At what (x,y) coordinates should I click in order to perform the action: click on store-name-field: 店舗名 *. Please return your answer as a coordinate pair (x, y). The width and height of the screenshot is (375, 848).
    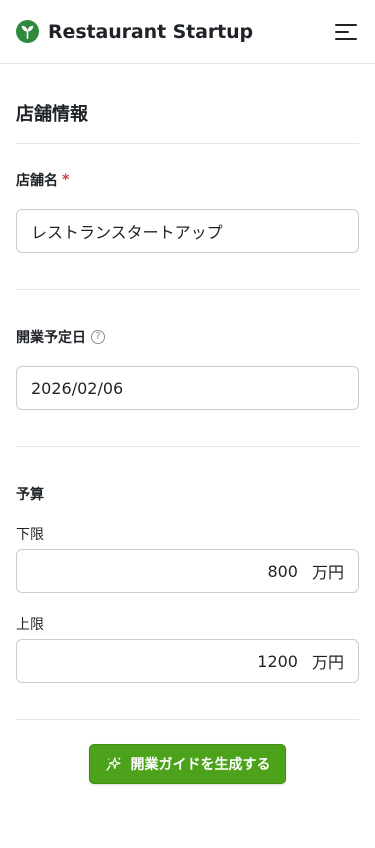
    Looking at the image, I should click on (187, 180).